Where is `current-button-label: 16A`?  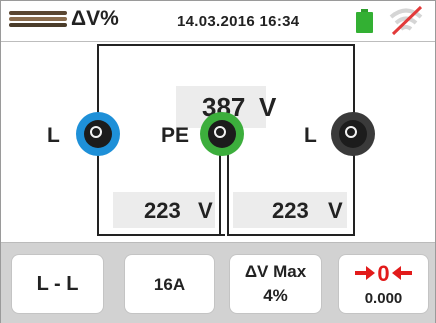 current-button-label: 16A is located at coordinates (169, 284).